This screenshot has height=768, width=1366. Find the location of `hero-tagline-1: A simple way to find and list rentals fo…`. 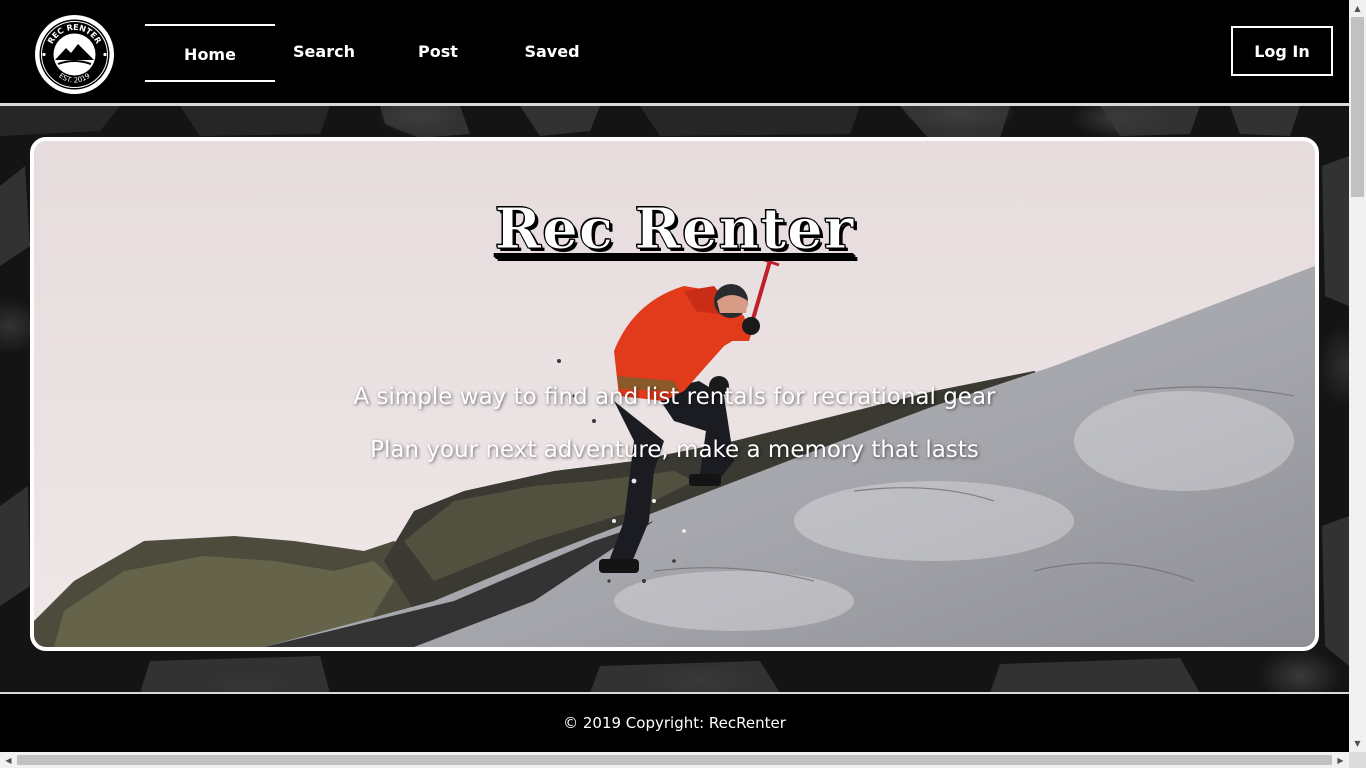

hero-tagline-1: A simple way to find and list rentals fo… is located at coordinates (674, 397).